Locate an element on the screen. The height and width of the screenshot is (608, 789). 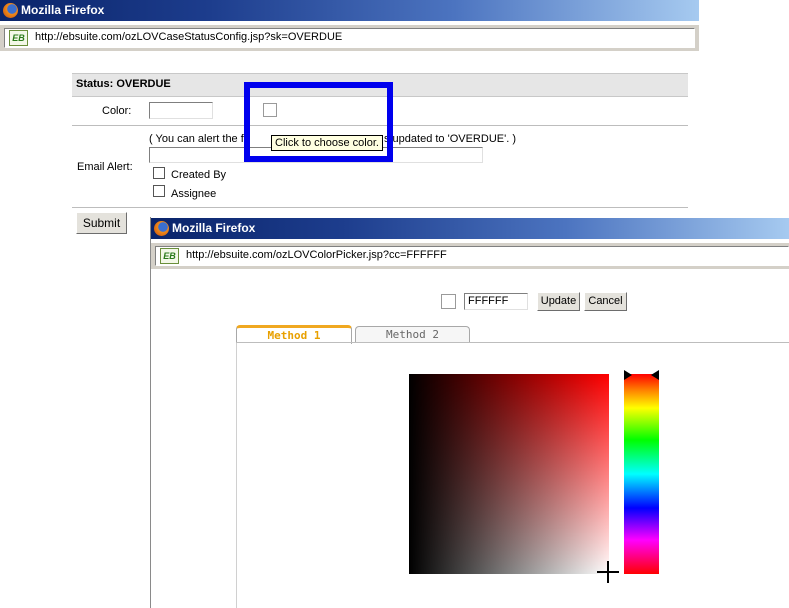
status-title: Status: OVERDUE is located at coordinates (123, 84).